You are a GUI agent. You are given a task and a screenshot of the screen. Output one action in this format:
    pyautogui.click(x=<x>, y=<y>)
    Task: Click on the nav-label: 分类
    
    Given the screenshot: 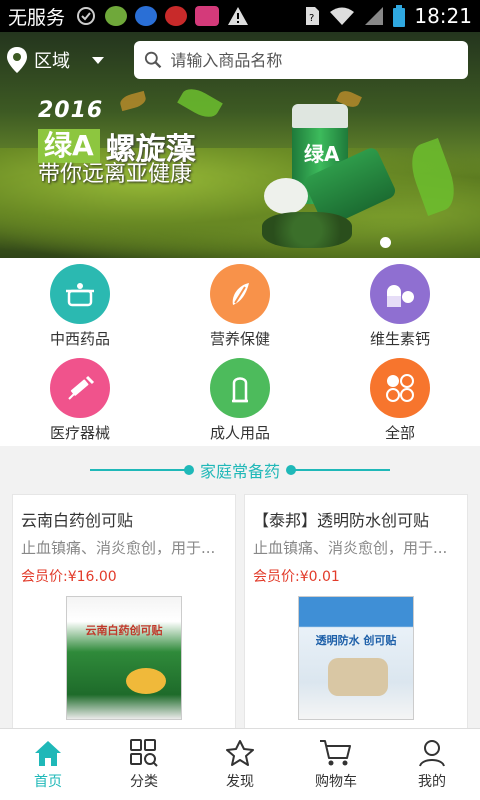 What is the action you would take?
    pyautogui.click(x=144, y=781)
    